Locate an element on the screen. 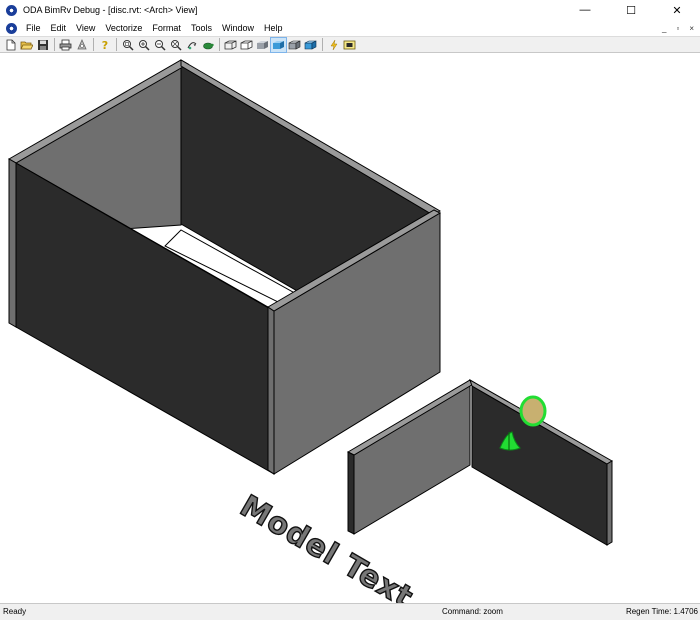  menu-vectorize: Vectorize is located at coordinates (123, 28).